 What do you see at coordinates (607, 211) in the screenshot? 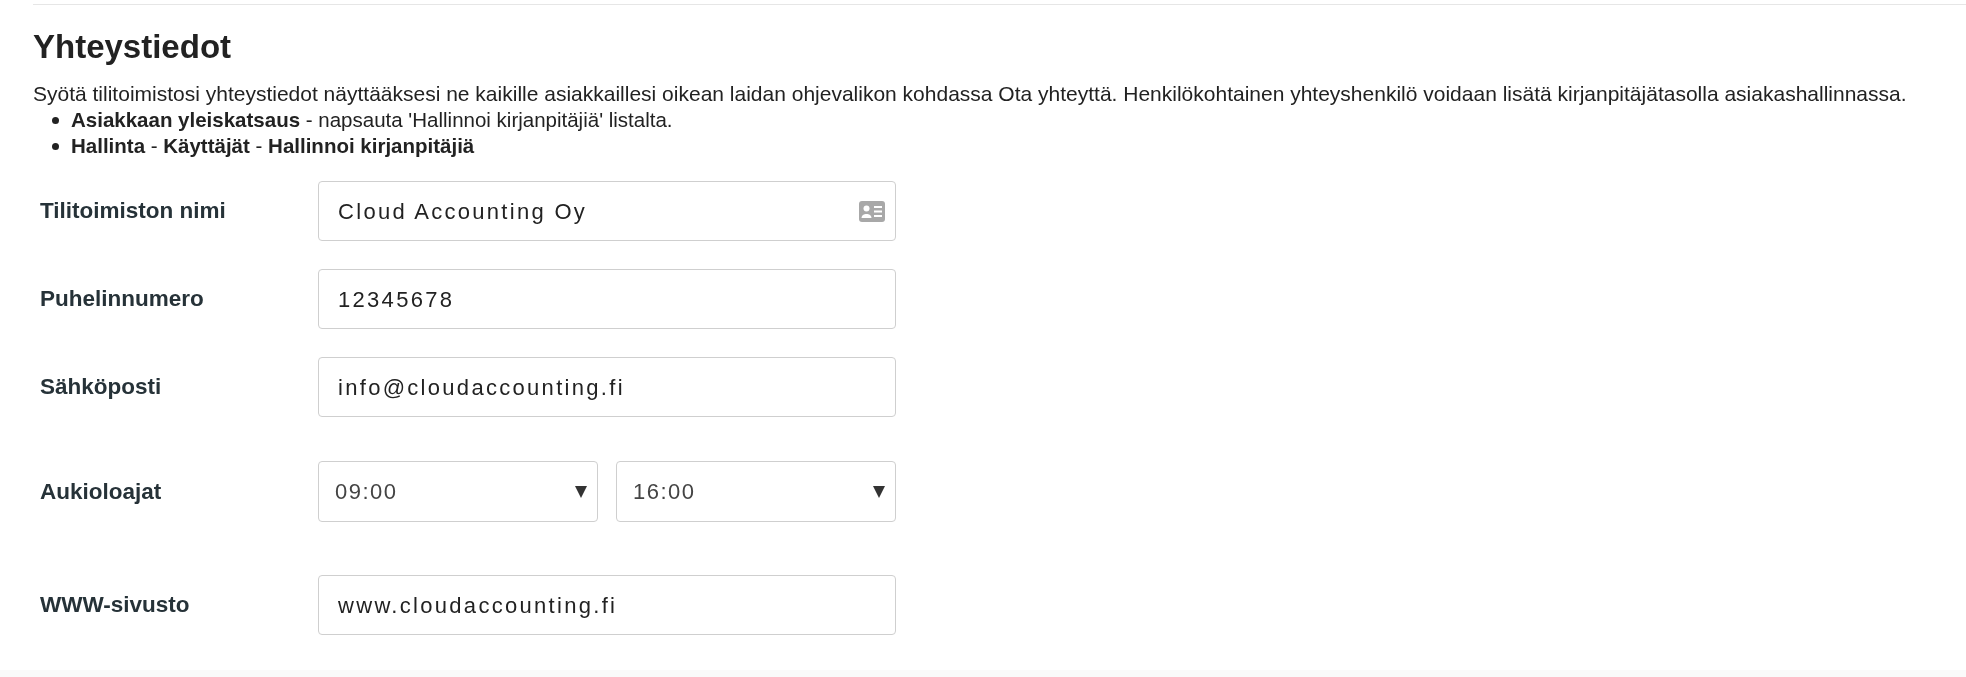
I see `input-field: Cloud Accounting Oy` at bounding box center [607, 211].